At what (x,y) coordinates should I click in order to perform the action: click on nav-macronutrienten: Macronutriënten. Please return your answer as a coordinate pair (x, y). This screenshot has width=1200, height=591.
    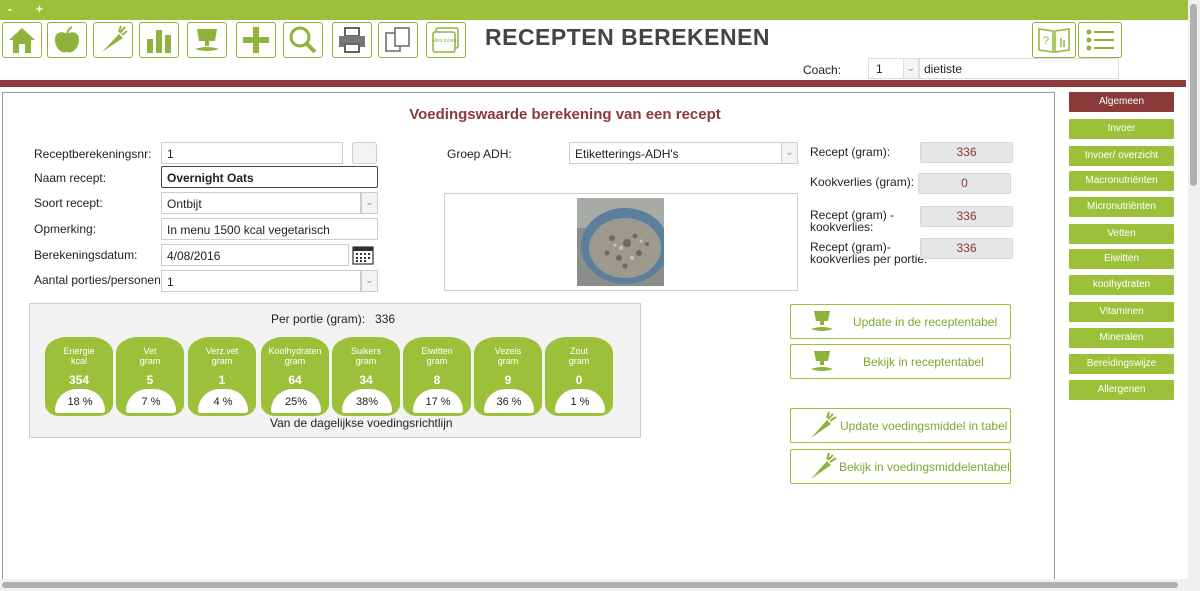
    Looking at the image, I should click on (1121, 181).